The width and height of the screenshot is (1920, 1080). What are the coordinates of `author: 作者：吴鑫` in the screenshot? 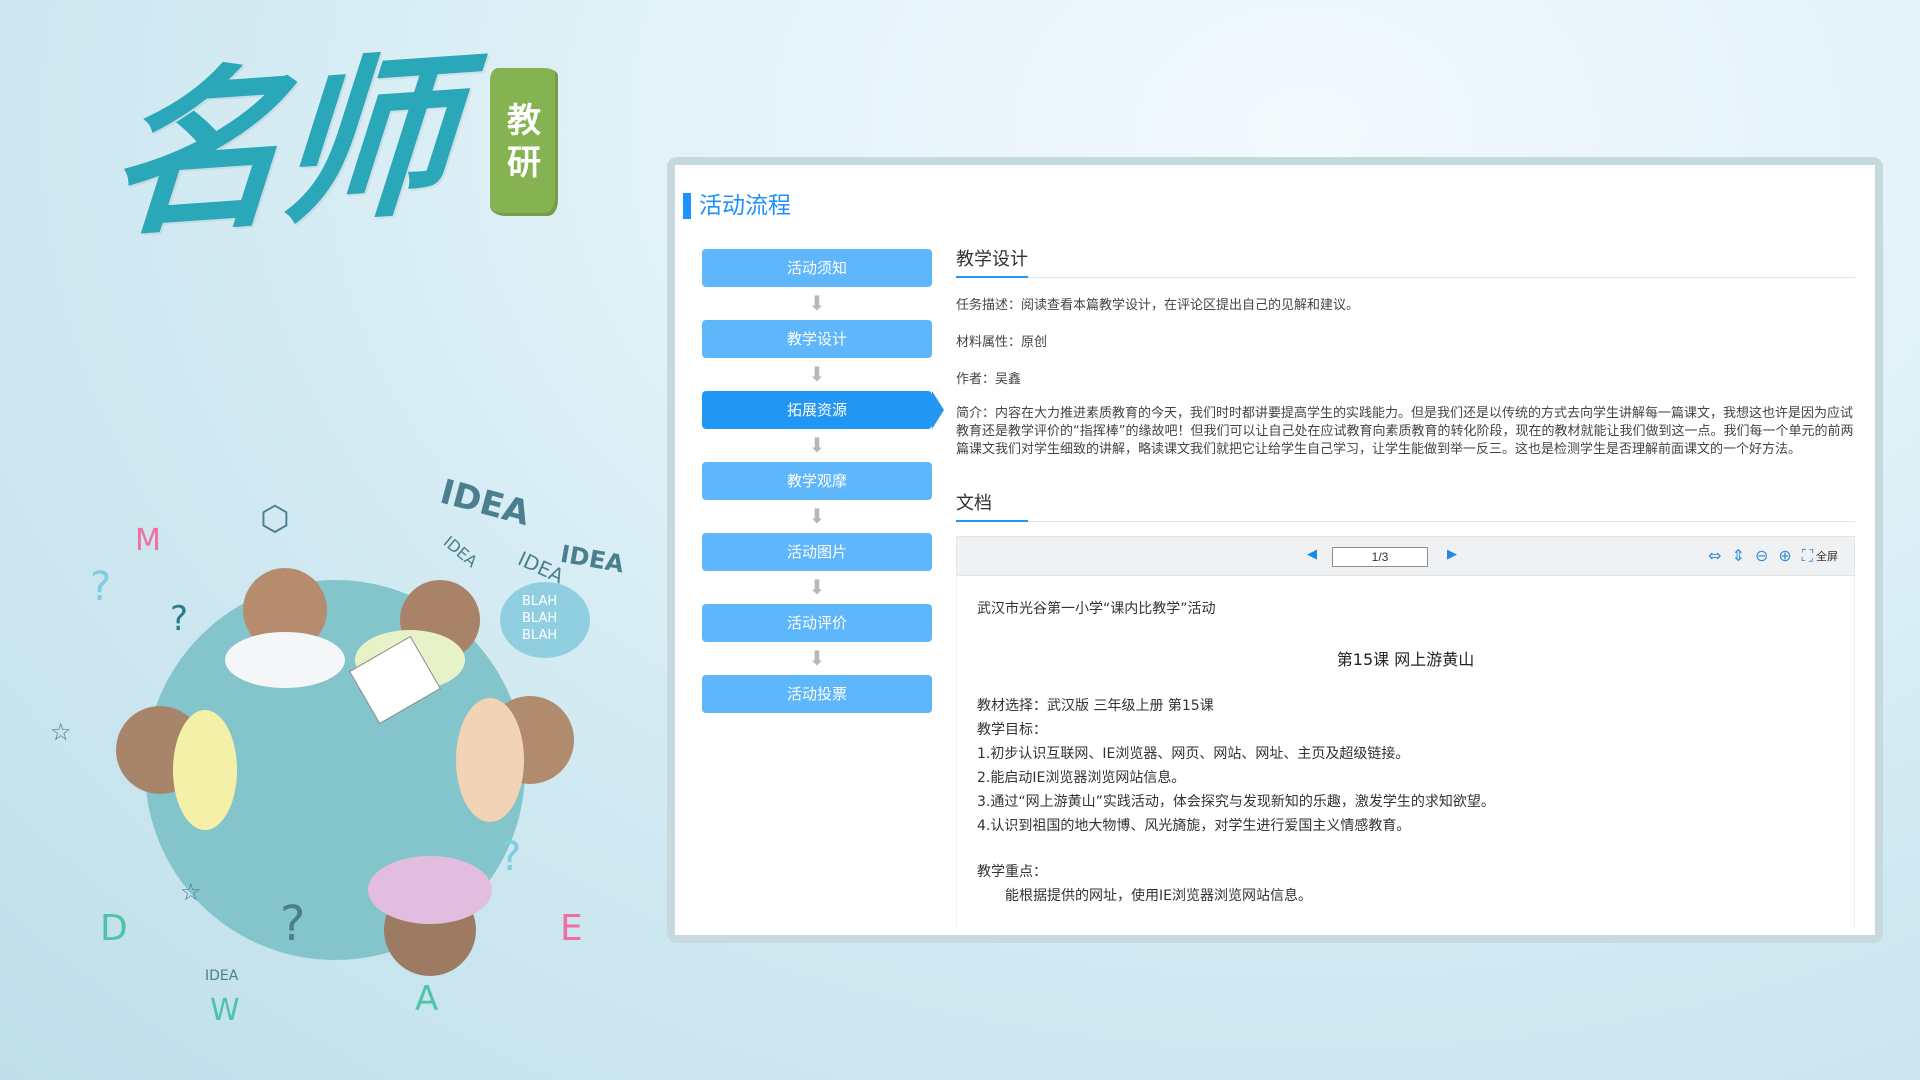 It's located at (989, 379).